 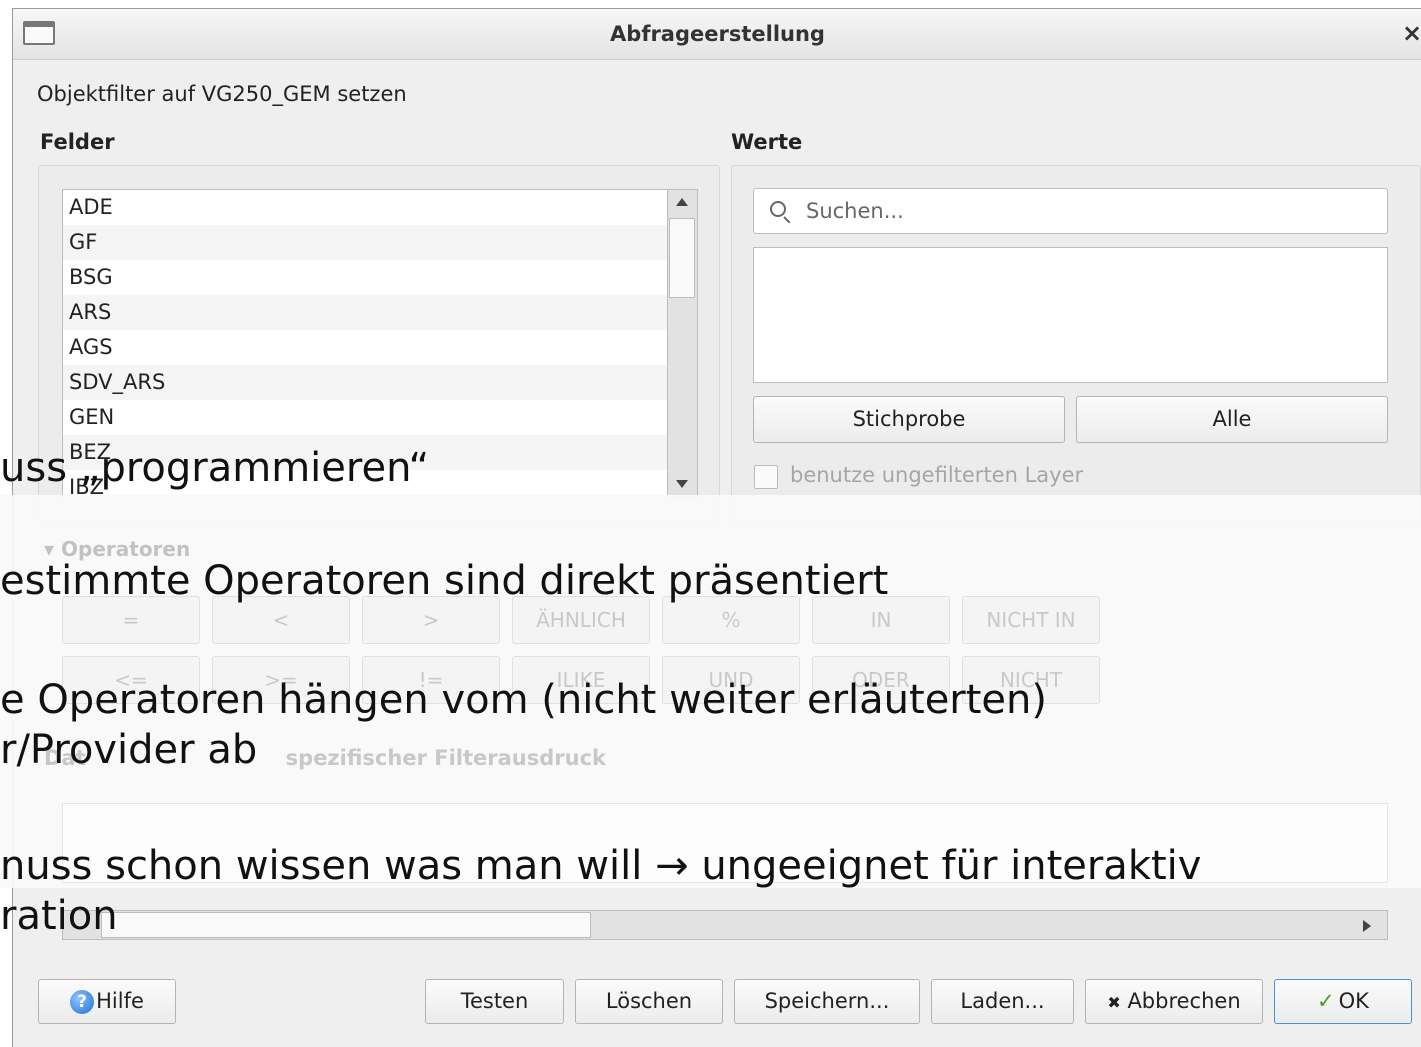 What do you see at coordinates (365, 277) in the screenshot?
I see `field-item: BSG` at bounding box center [365, 277].